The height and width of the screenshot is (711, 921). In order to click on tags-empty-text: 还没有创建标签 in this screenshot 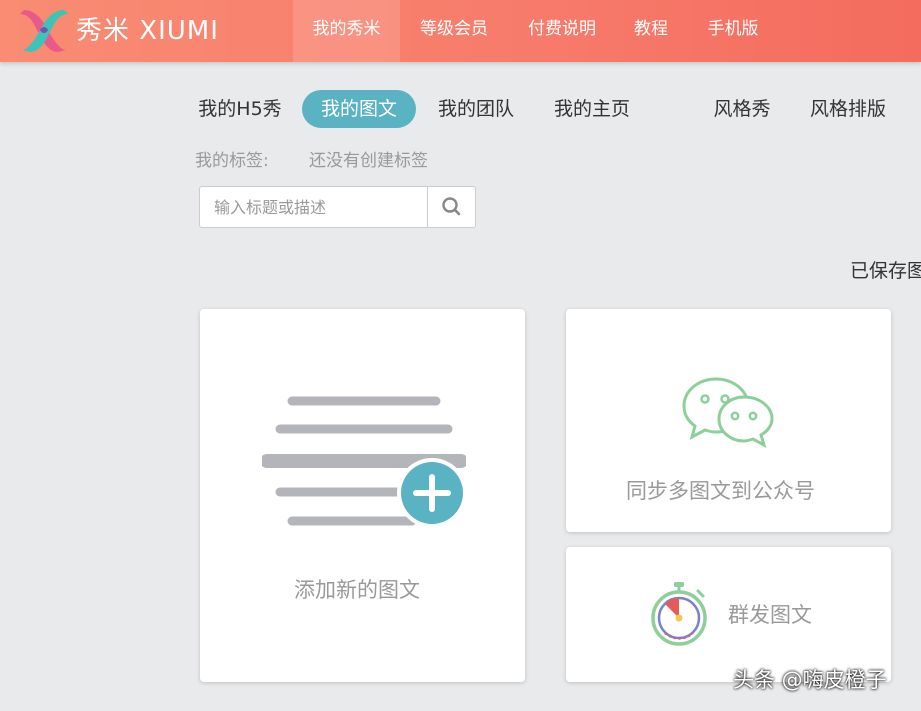, I will do `click(368, 161)`.